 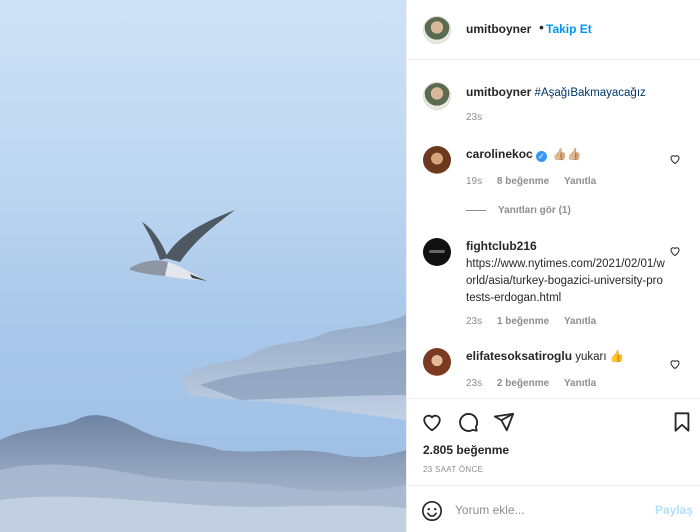 What do you see at coordinates (553, 465) in the screenshot?
I see `post-actions: 2.805 beğenme 23 SAAT ÖNCE Paylaş` at bounding box center [553, 465].